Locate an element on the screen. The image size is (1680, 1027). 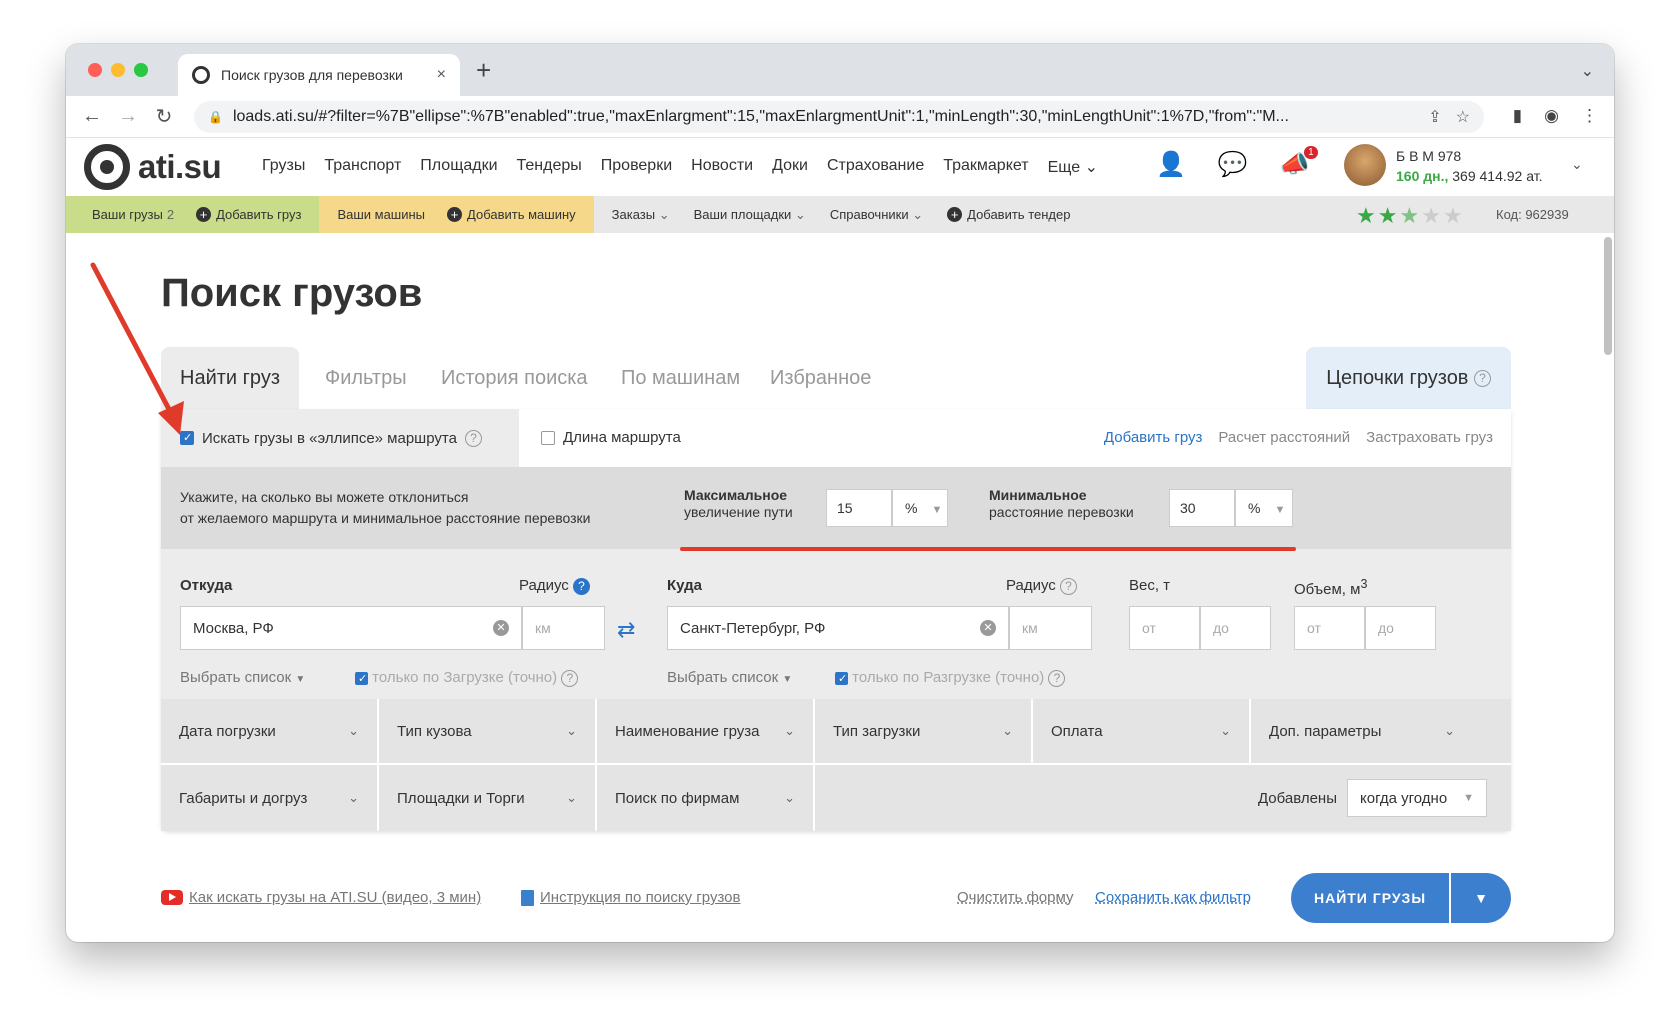
browser-menu-icon: ⋮ is located at coordinates (1589, 116).